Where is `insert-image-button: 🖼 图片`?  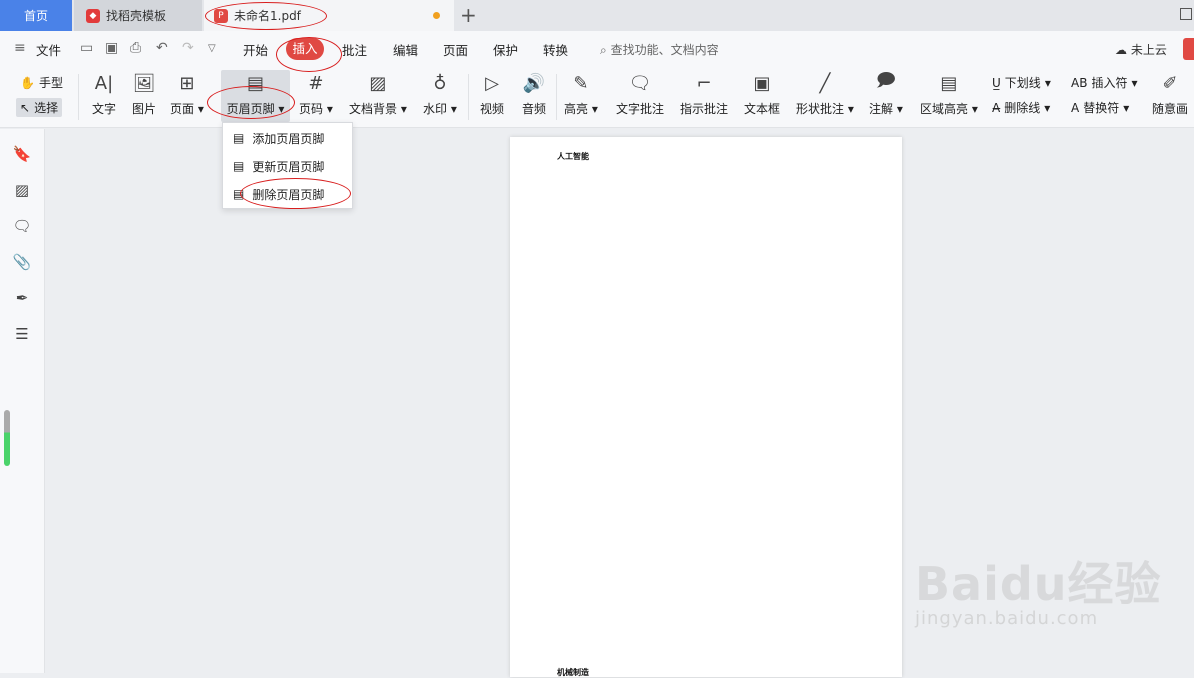 insert-image-button: 🖼 图片 is located at coordinates (144, 93).